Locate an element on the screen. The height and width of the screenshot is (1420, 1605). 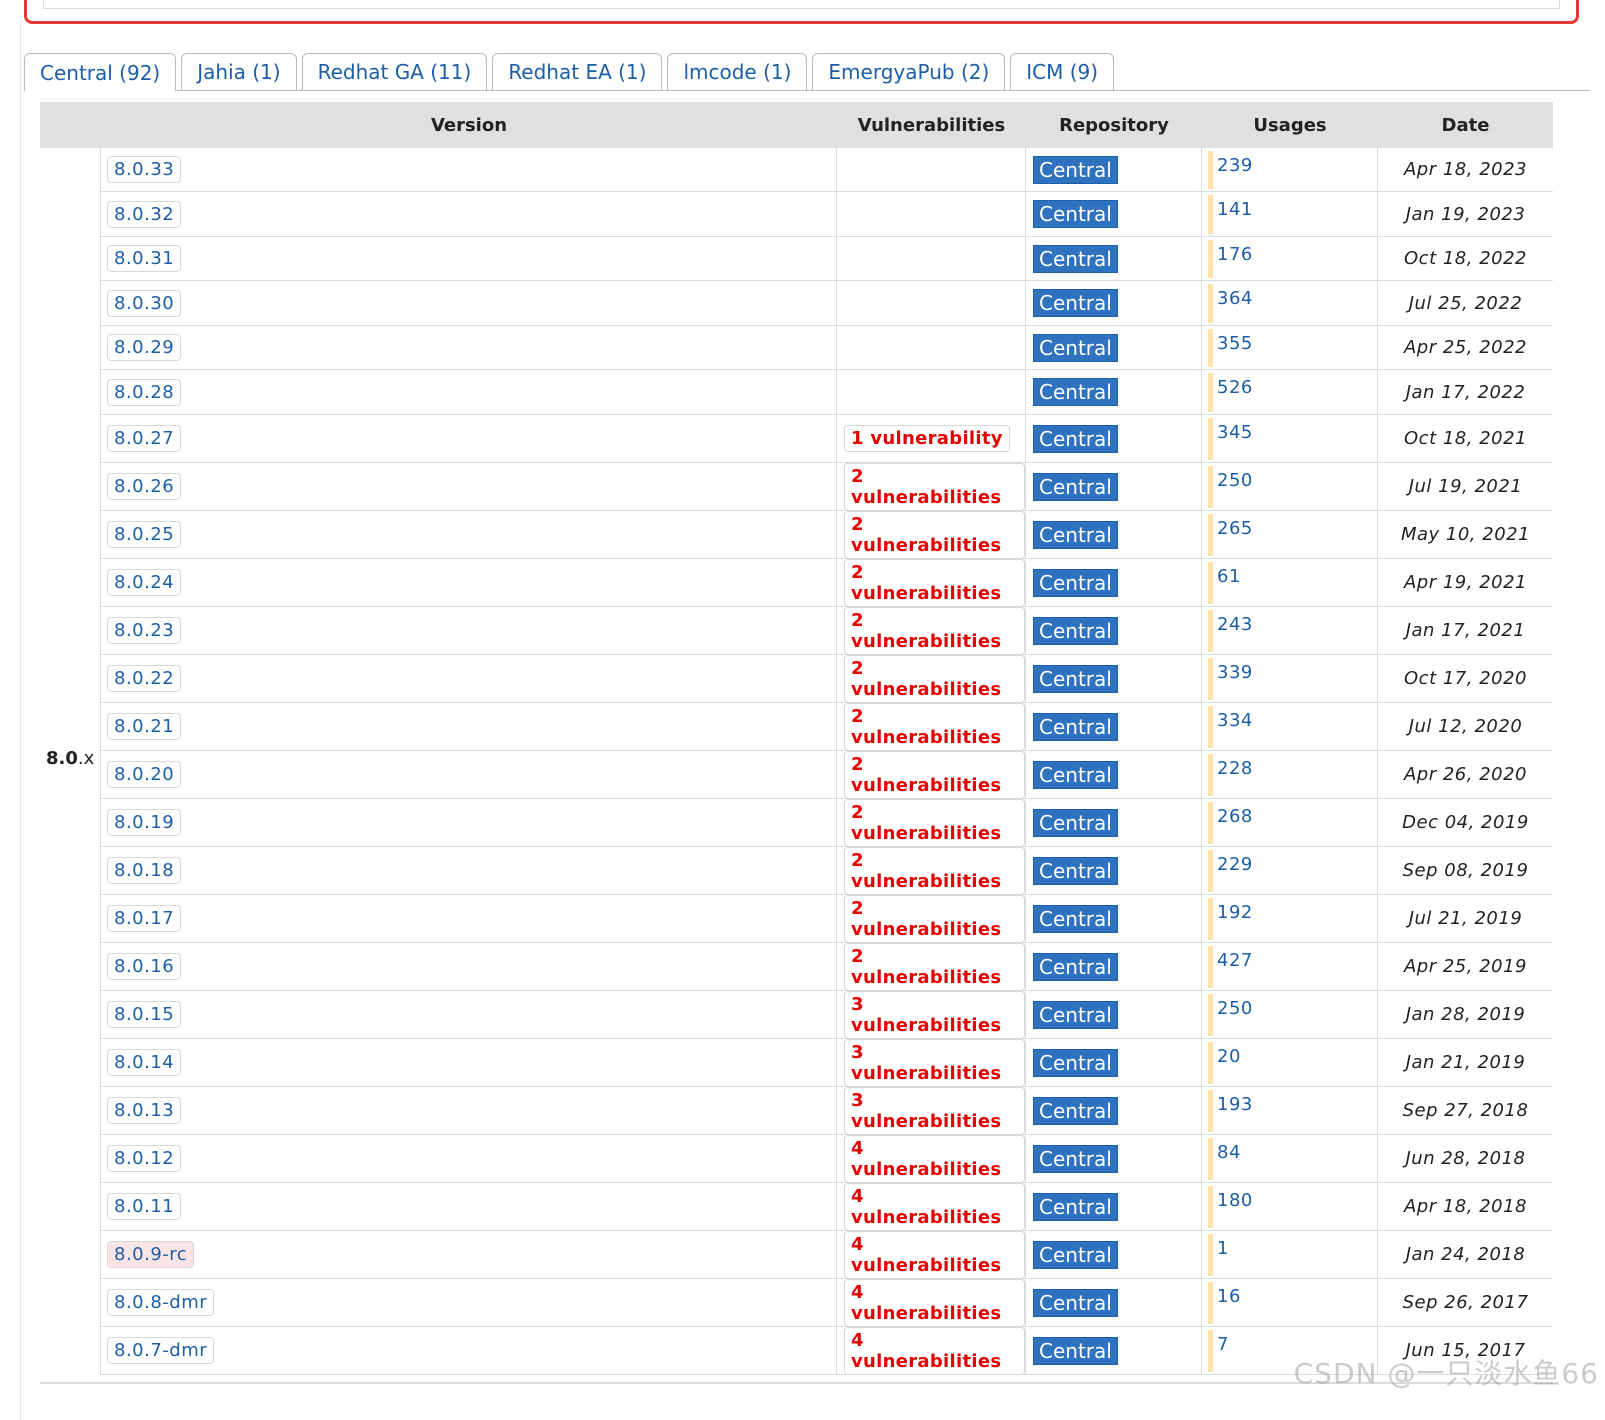
version-link: 8.0.29 is located at coordinates (144, 347).